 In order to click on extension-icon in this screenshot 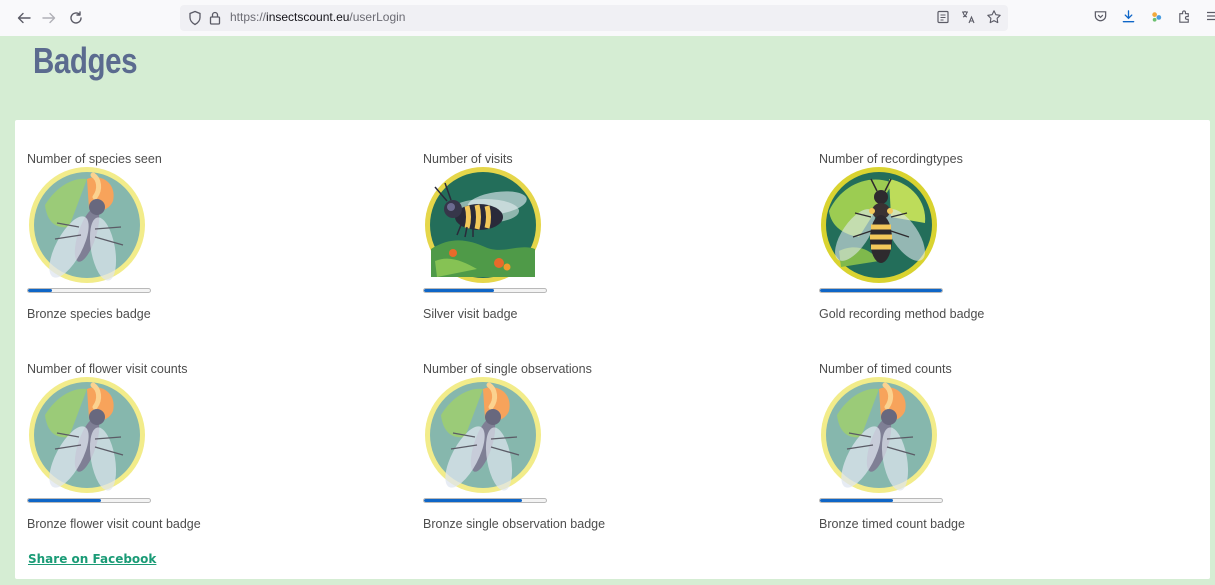, I will do `click(1156, 16)`.